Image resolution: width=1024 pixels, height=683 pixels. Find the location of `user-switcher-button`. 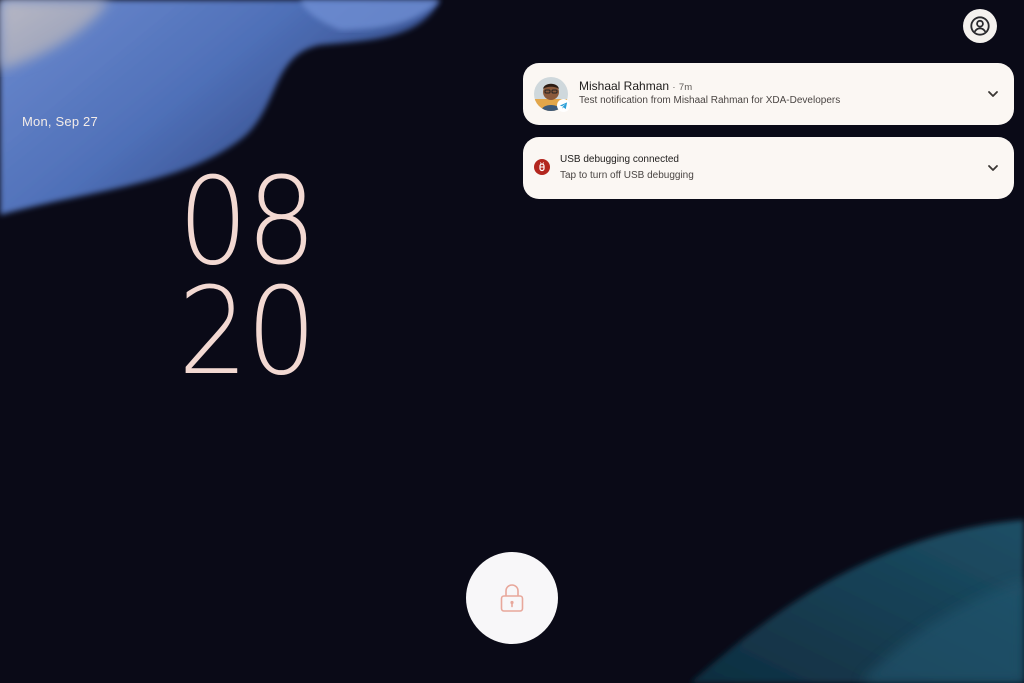

user-switcher-button is located at coordinates (980, 26).